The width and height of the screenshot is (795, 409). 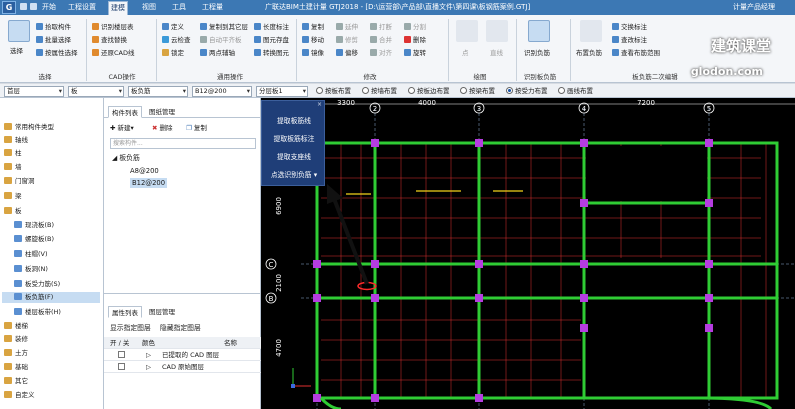 I want to click on tree-item: 板, so click(x=13, y=211).